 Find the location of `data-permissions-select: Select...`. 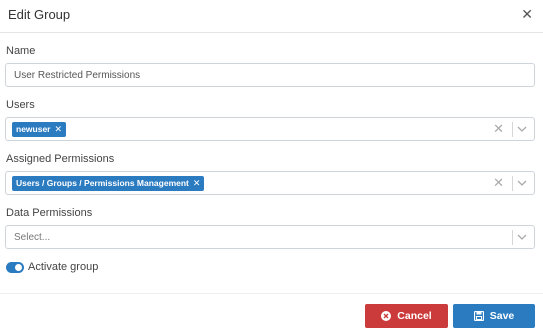

data-permissions-select: Select... is located at coordinates (270, 237).